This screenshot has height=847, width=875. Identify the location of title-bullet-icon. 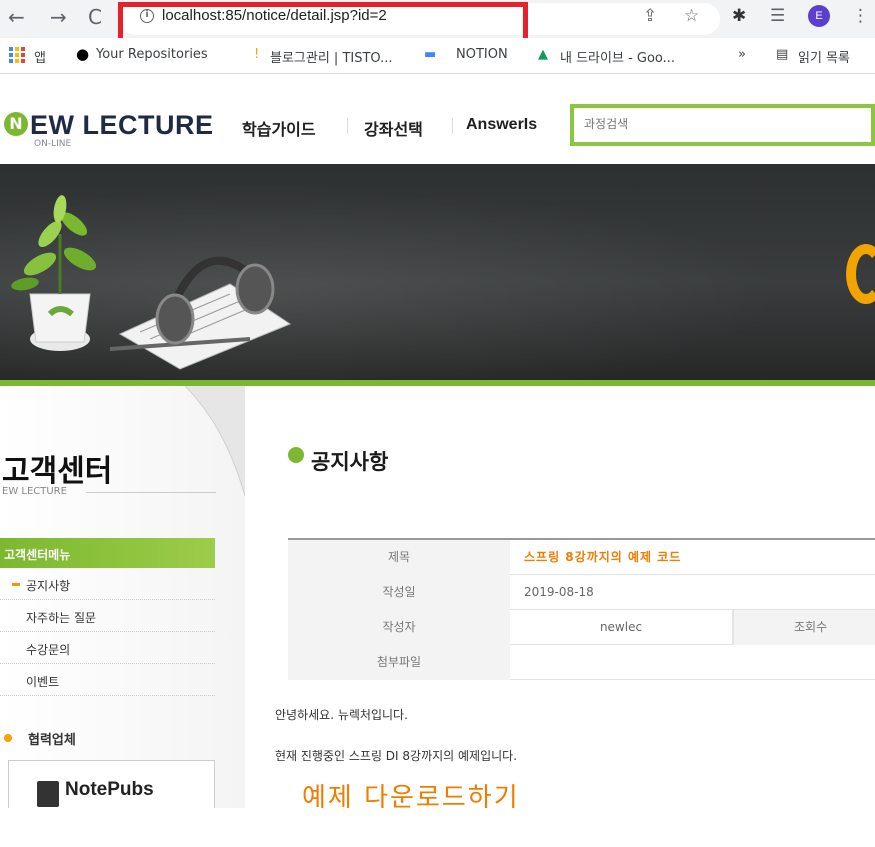
(296, 455).